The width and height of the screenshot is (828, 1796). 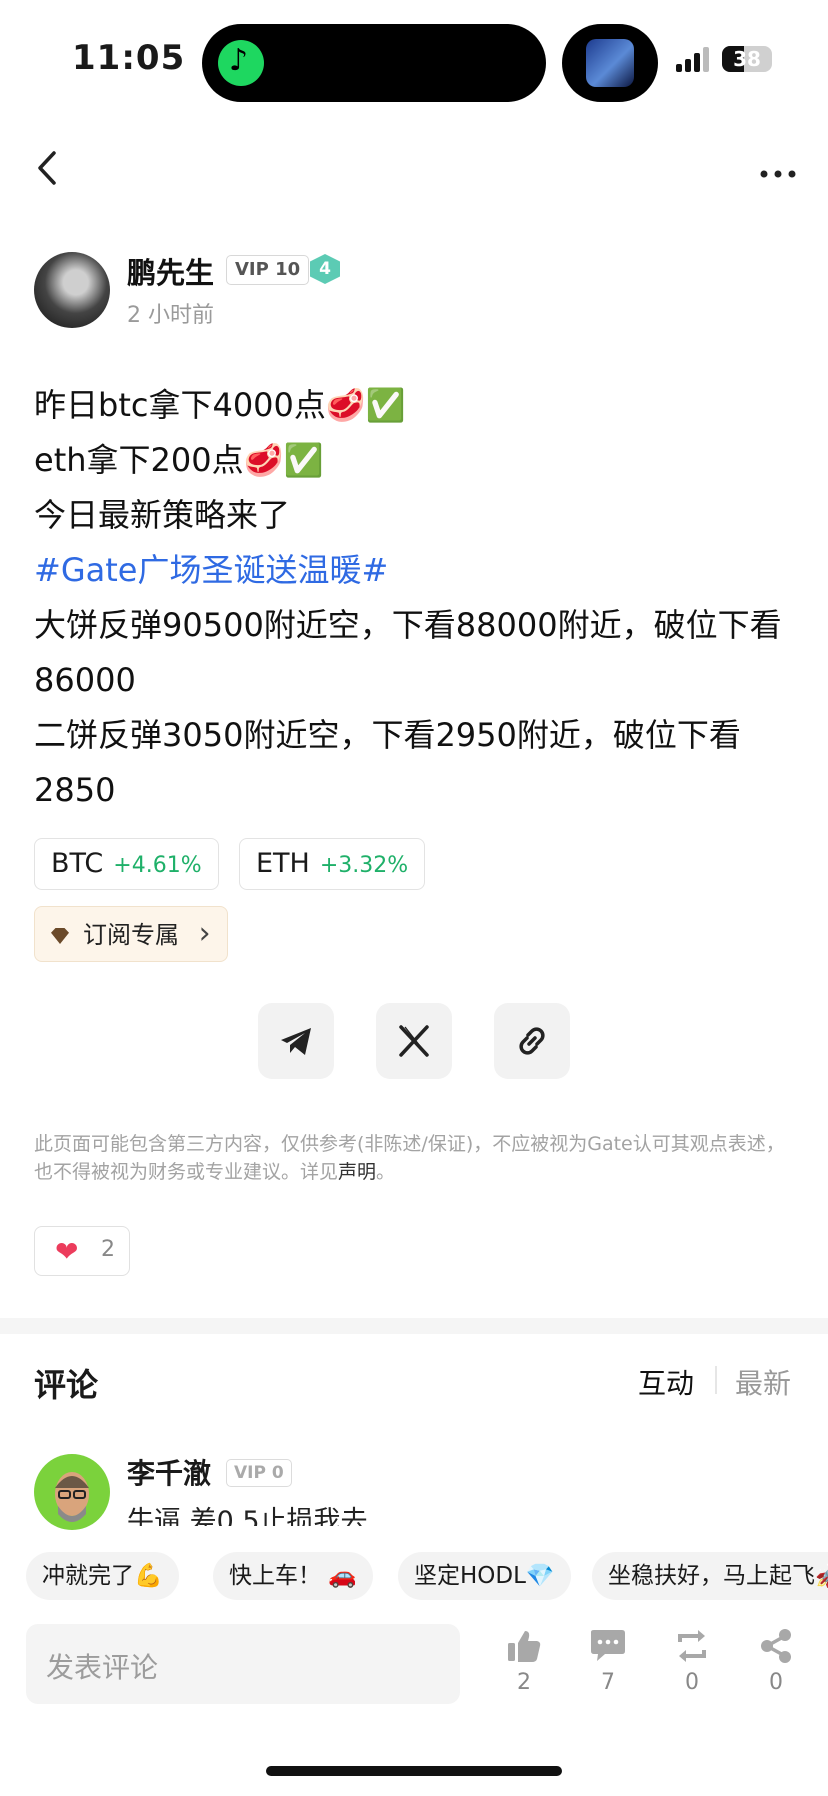 I want to click on telegram-icon, so click(x=296, y=1041).